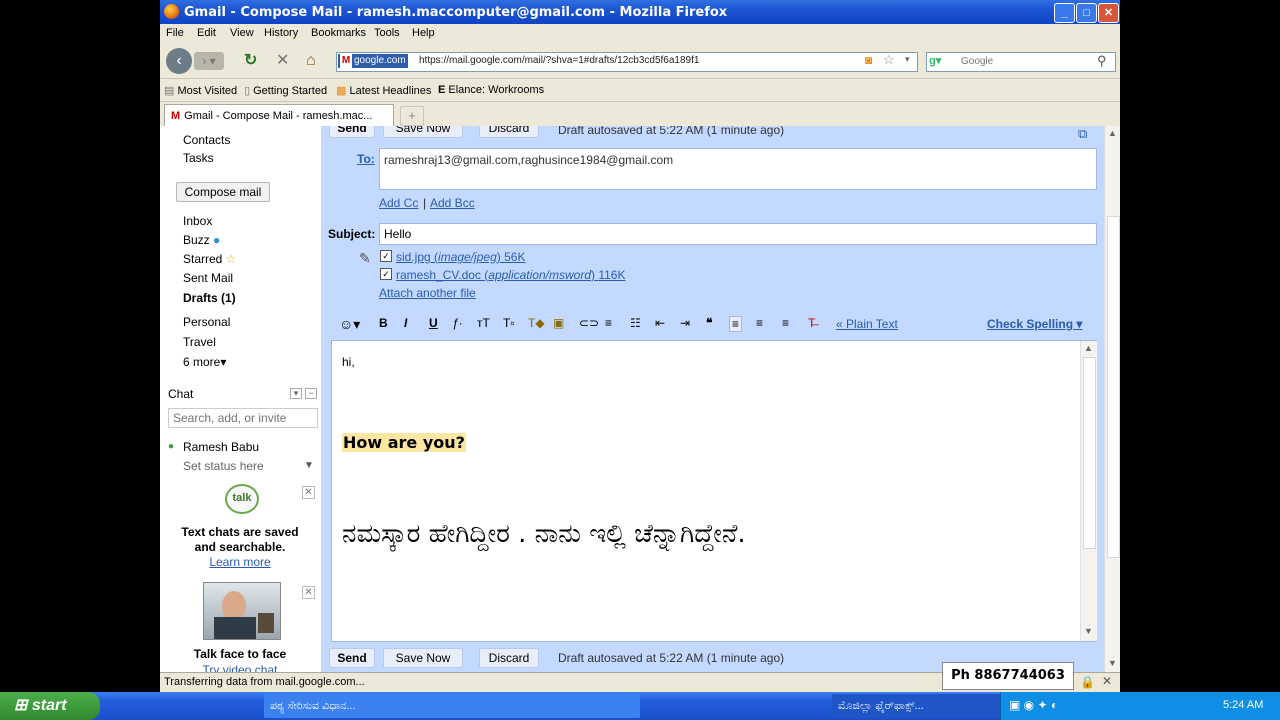 The width and height of the screenshot is (1280, 720). Describe the element at coordinates (738, 234) in the screenshot. I see `subject-field: Hello` at that location.